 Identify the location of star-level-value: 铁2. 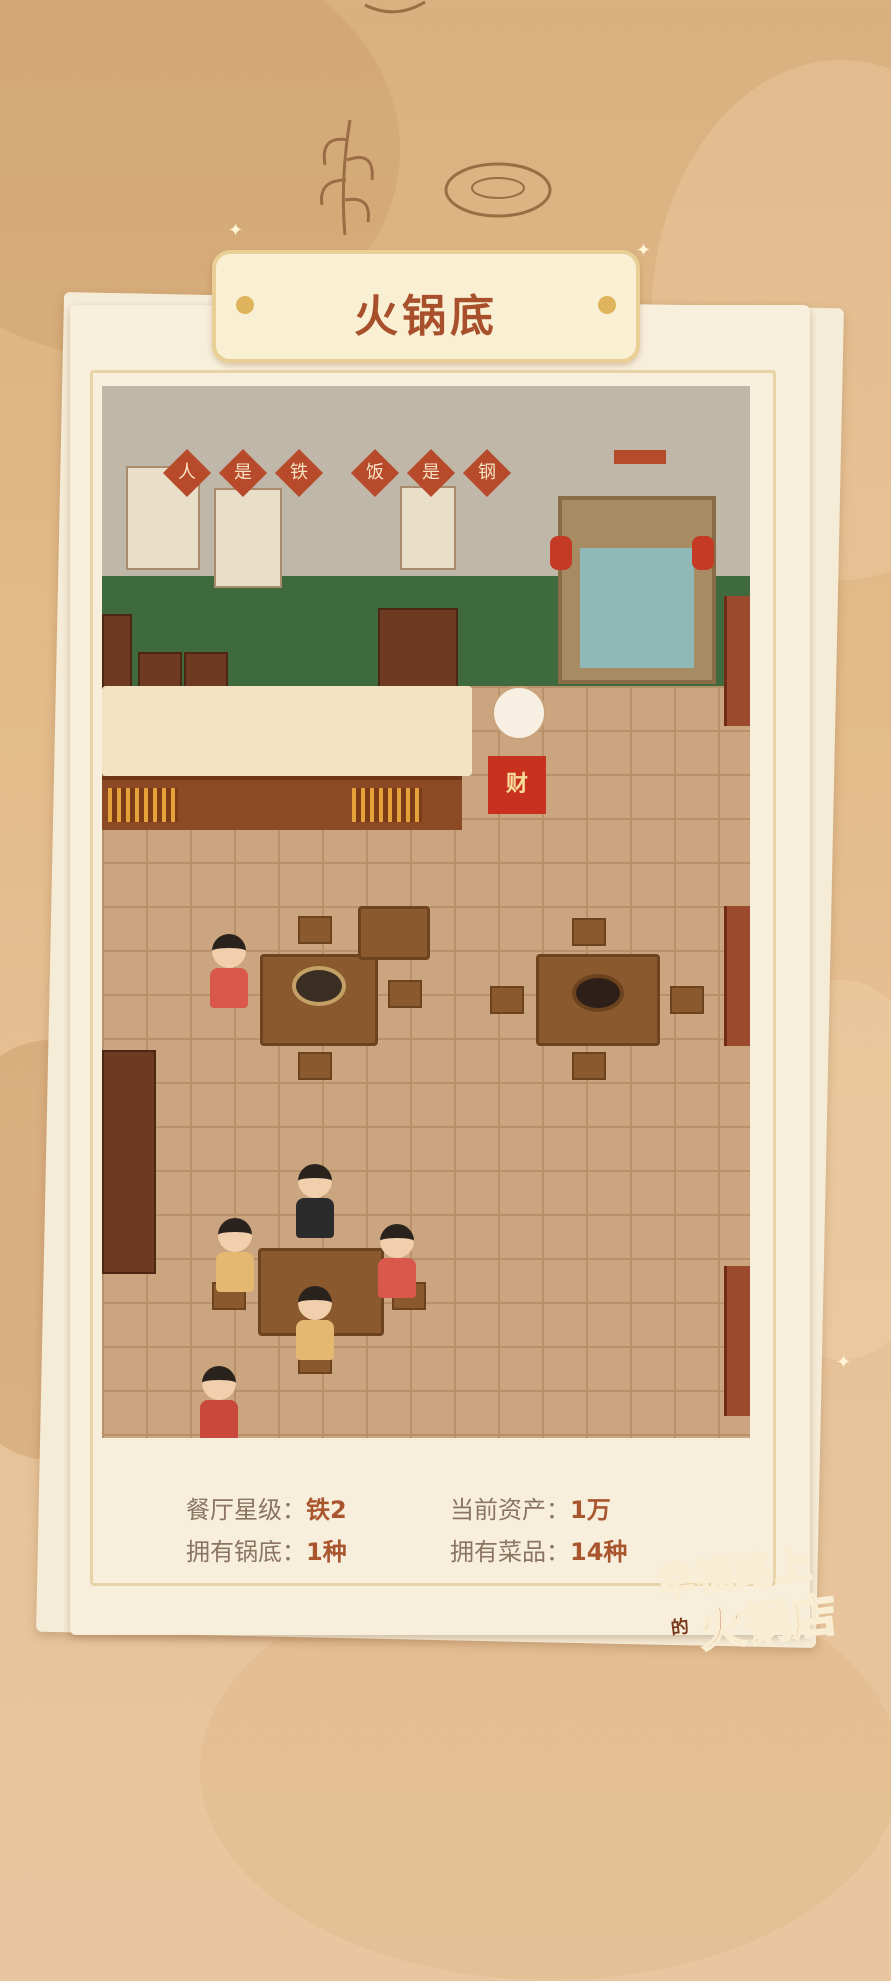
(326, 1510).